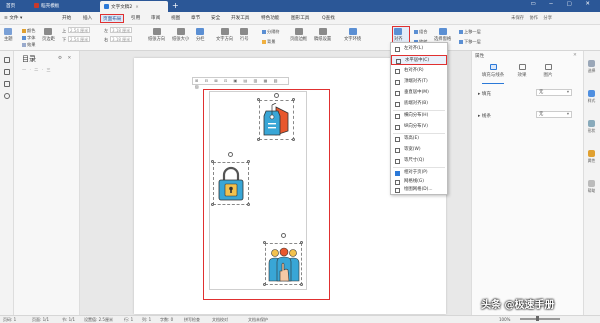 The width and height of the screenshot is (600, 323). Describe the element at coordinates (493, 71) in the screenshot. I see `tab-fill-line: 填充与线条` at that location.